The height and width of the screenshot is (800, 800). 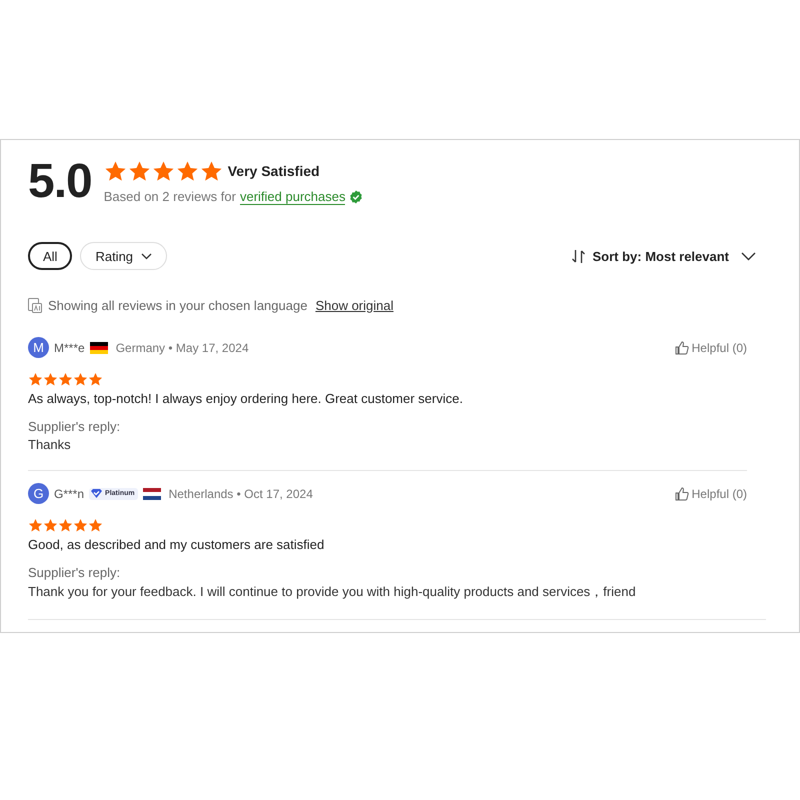 I want to click on review-count-text: Based on 2 reviews for, so click(x=170, y=196).